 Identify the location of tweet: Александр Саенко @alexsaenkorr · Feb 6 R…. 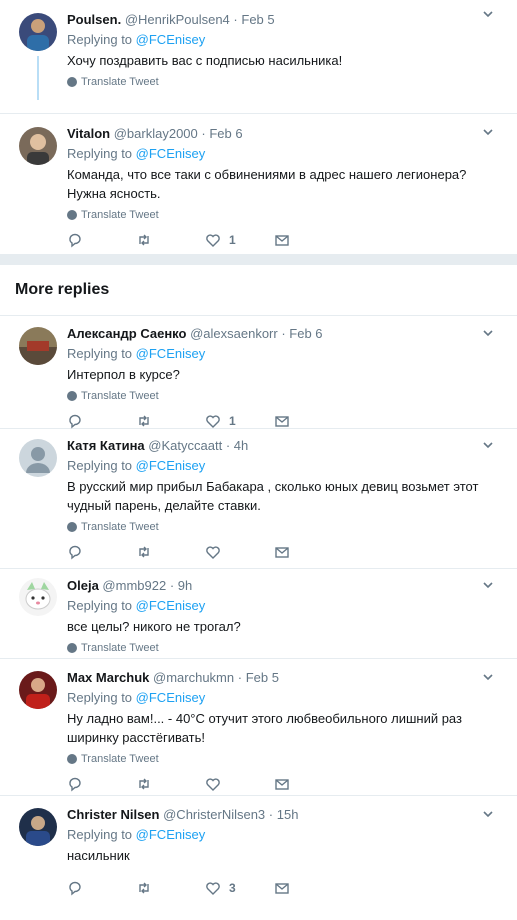
(258, 372).